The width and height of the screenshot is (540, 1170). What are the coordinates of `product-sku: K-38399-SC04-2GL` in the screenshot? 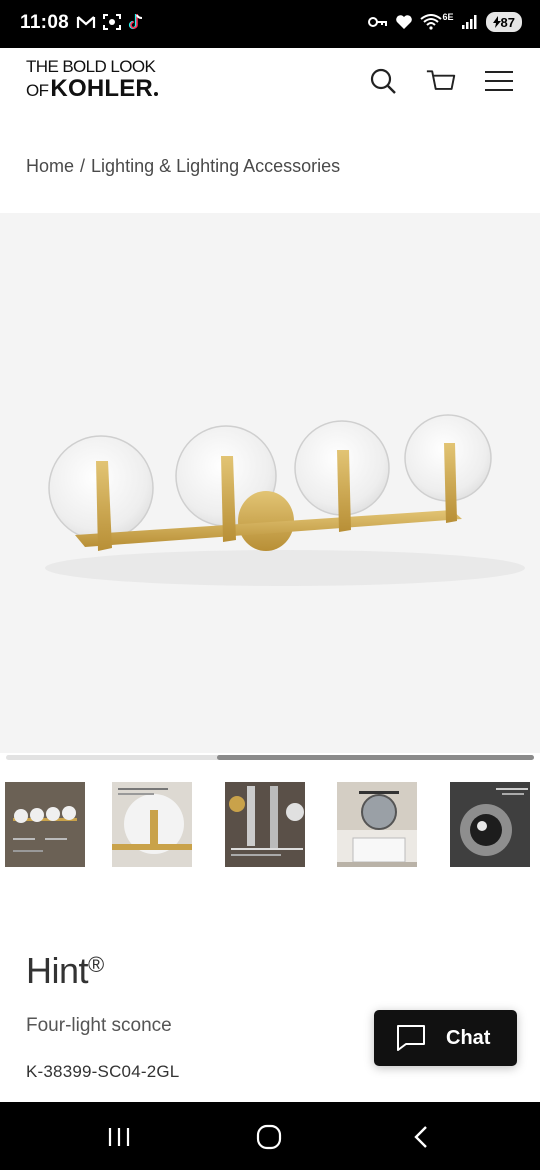 It's located at (103, 1071).